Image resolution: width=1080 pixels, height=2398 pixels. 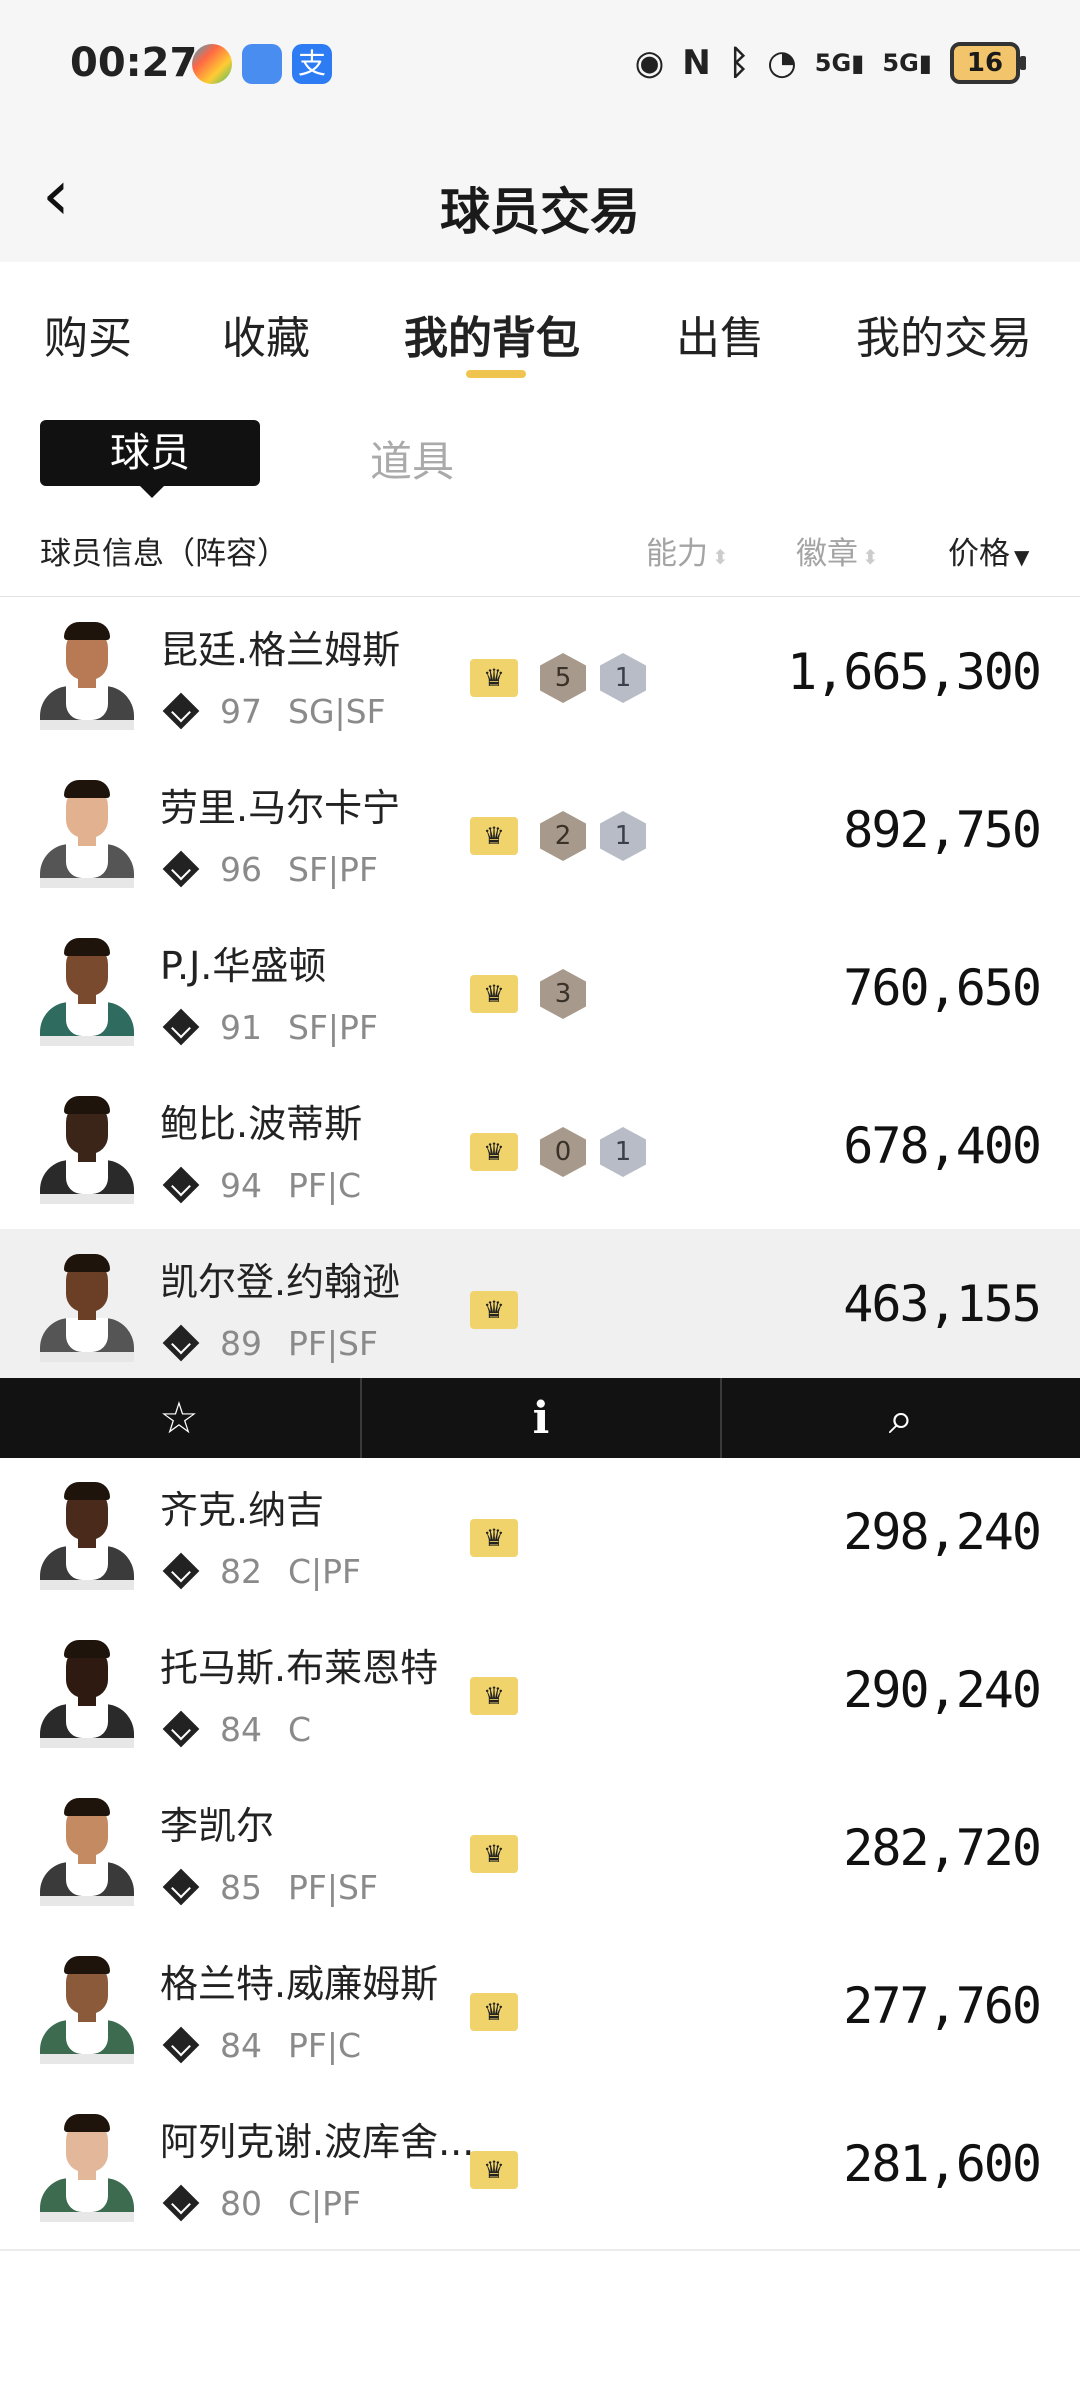 What do you see at coordinates (942, 1304) in the screenshot?
I see `player-price: 463,155` at bounding box center [942, 1304].